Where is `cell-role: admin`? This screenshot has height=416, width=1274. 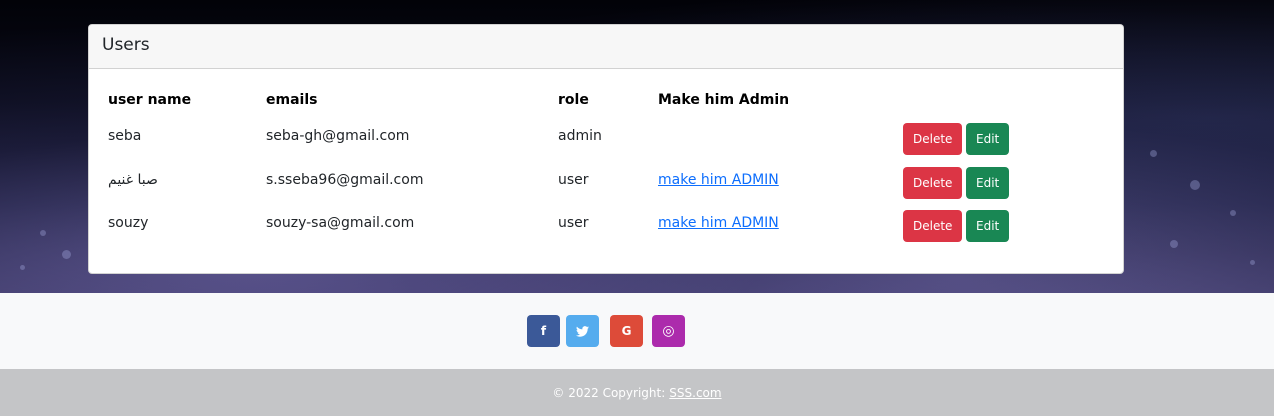
cell-role: admin is located at coordinates (580, 136).